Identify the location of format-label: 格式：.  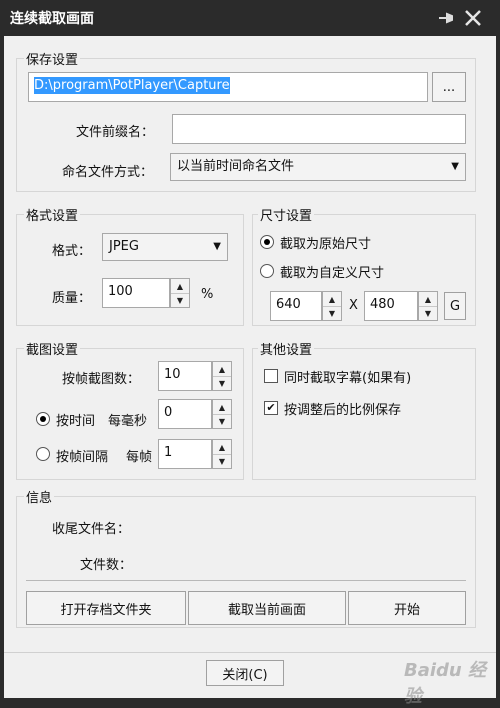
(72, 251).